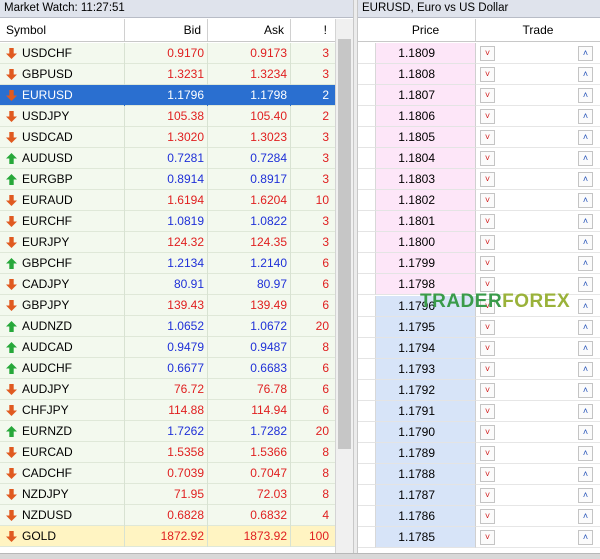 The image size is (600, 559). What do you see at coordinates (167, 494) in the screenshot?
I see `market-watch-row: NZDJPY 71.95 72.03 8` at bounding box center [167, 494].